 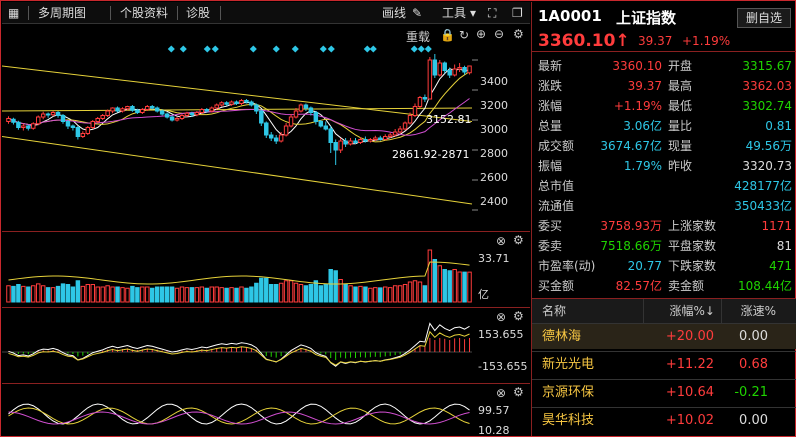 What do you see at coordinates (239, 414) in the screenshot?
I see `kdj-chart` at bounding box center [239, 414].